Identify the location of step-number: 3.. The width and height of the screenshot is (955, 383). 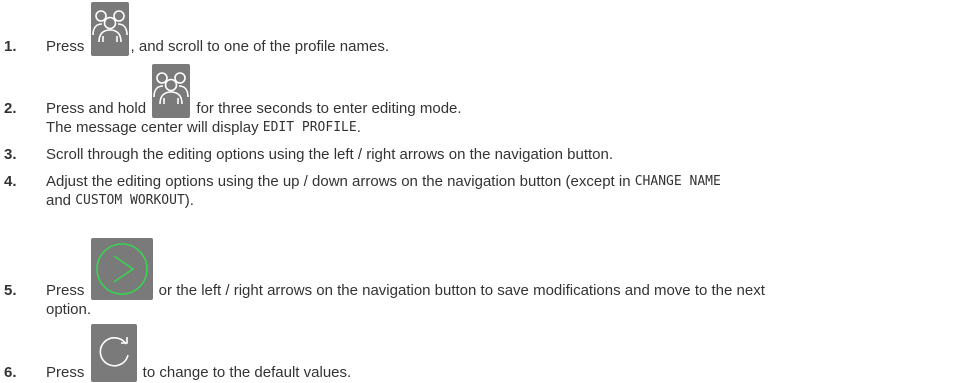
(10, 154).